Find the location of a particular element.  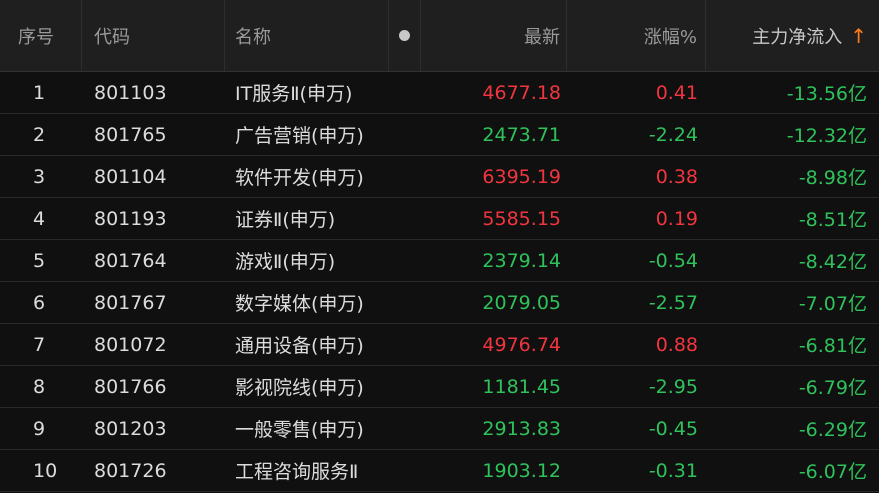

row-main-net-inflow: -6.07亿 is located at coordinates (832, 472).